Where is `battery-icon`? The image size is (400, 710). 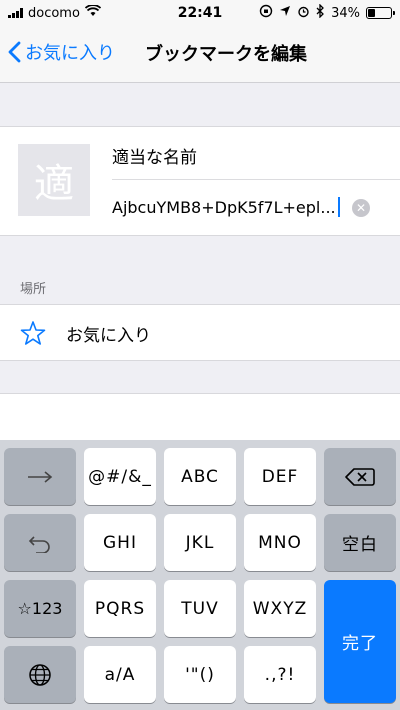
battery-icon is located at coordinates (380, 13).